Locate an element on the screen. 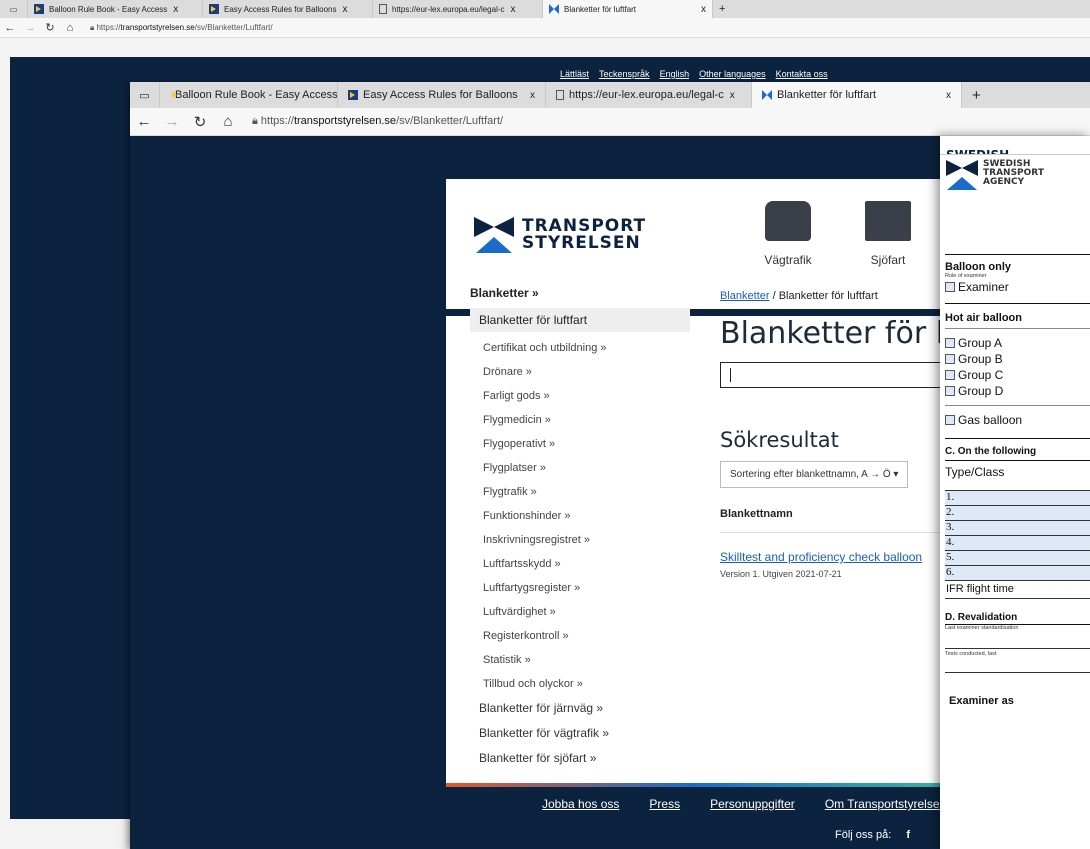 The image size is (1090, 849). tab-label: Easy Access Rules for Balloons is located at coordinates (440, 95).